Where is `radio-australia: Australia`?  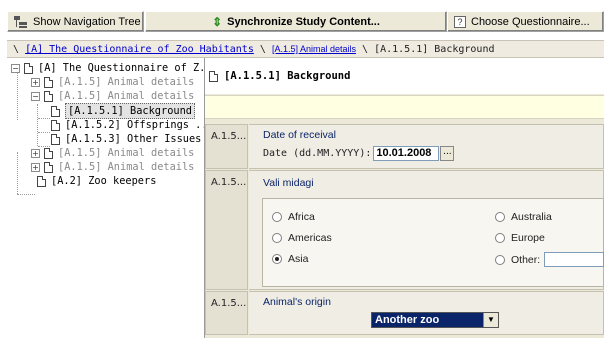 radio-australia: Australia is located at coordinates (523, 217).